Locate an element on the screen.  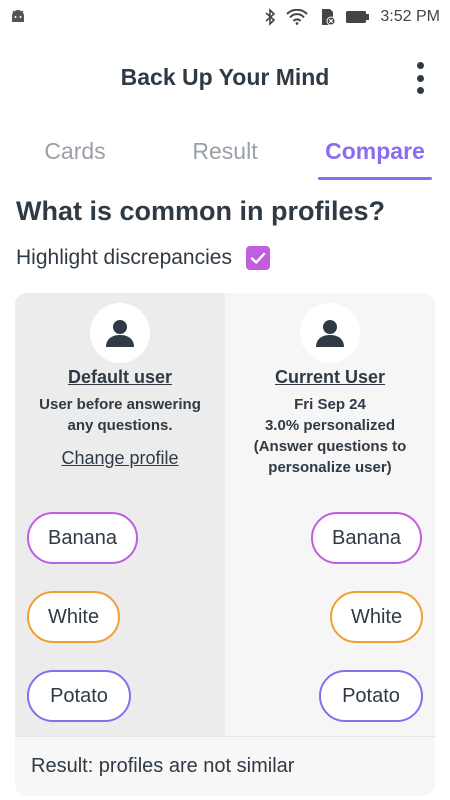
android-icon is located at coordinates (18, 17).